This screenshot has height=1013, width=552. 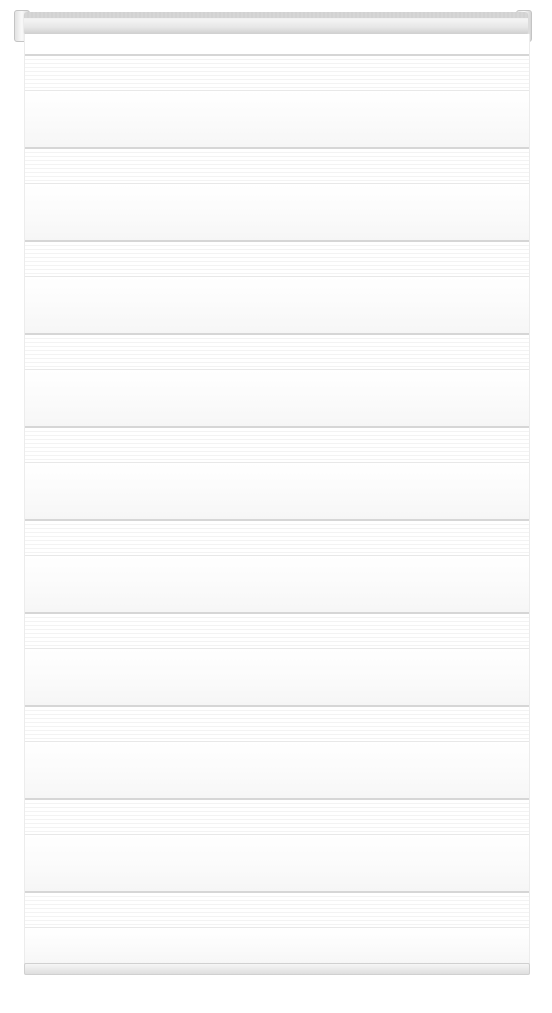 I want to click on bottom-rail, so click(x=277, y=969).